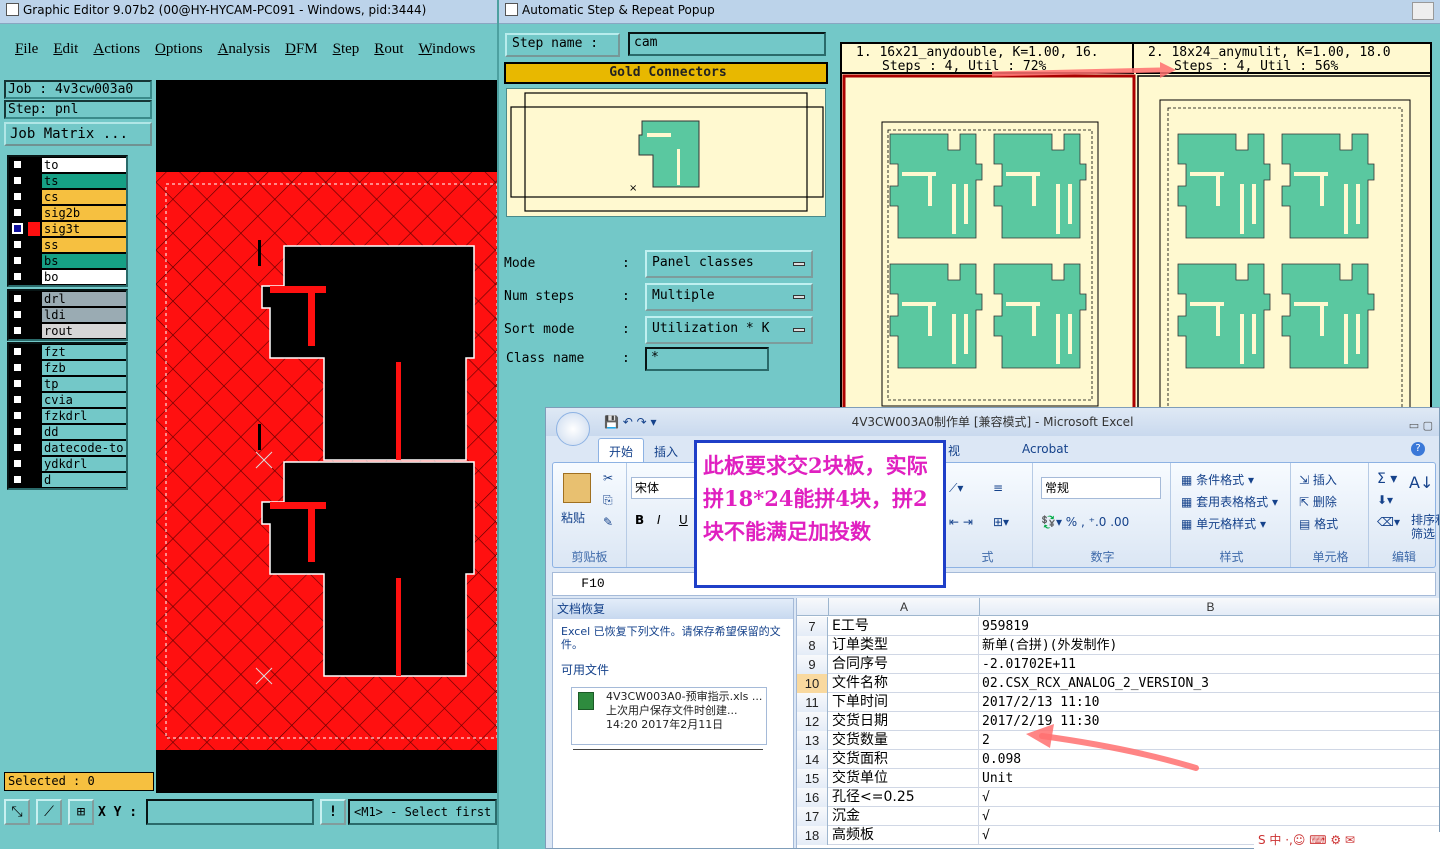 This screenshot has height=849, width=1440. What do you see at coordinates (608, 500) in the screenshot?
I see `copy-icon: ⎘` at bounding box center [608, 500].